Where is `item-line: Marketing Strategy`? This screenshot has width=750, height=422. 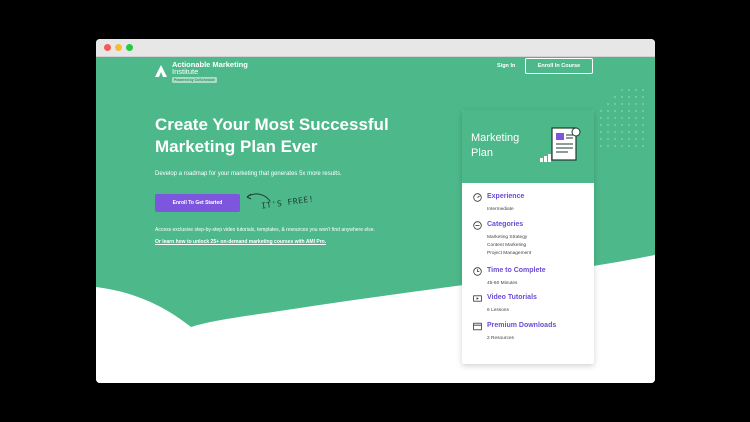
item-line: Marketing Strategy is located at coordinates (507, 237).